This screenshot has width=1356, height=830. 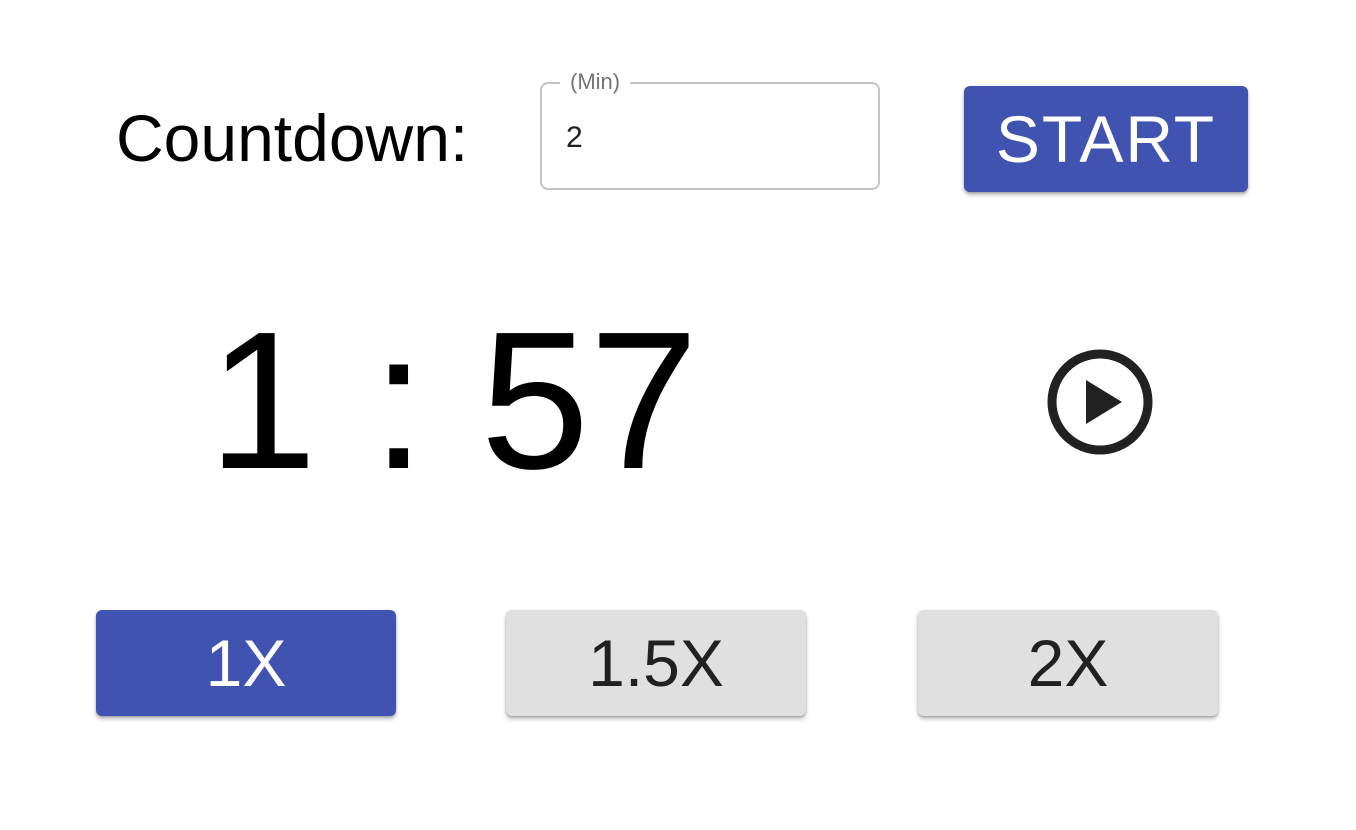 What do you see at coordinates (246, 663) in the screenshot?
I see `speed-1x-button: 1X` at bounding box center [246, 663].